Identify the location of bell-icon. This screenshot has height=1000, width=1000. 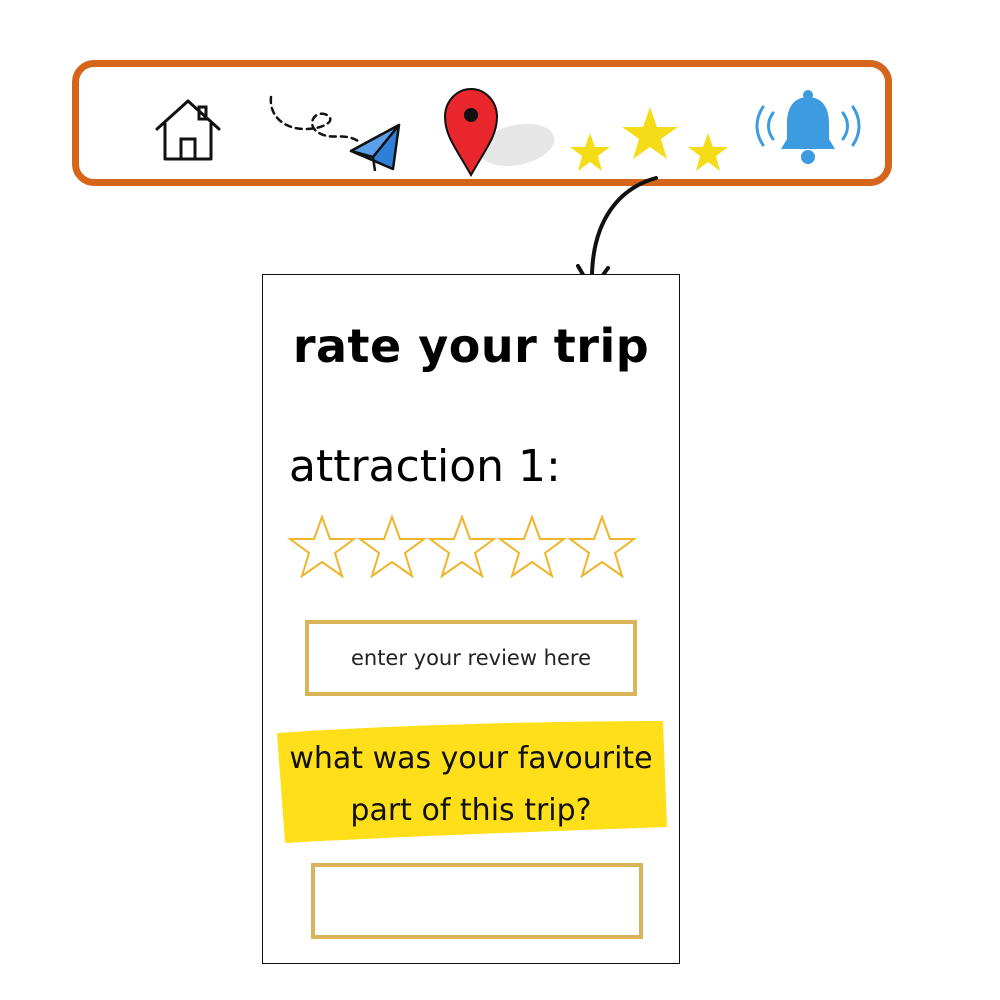
(808, 127).